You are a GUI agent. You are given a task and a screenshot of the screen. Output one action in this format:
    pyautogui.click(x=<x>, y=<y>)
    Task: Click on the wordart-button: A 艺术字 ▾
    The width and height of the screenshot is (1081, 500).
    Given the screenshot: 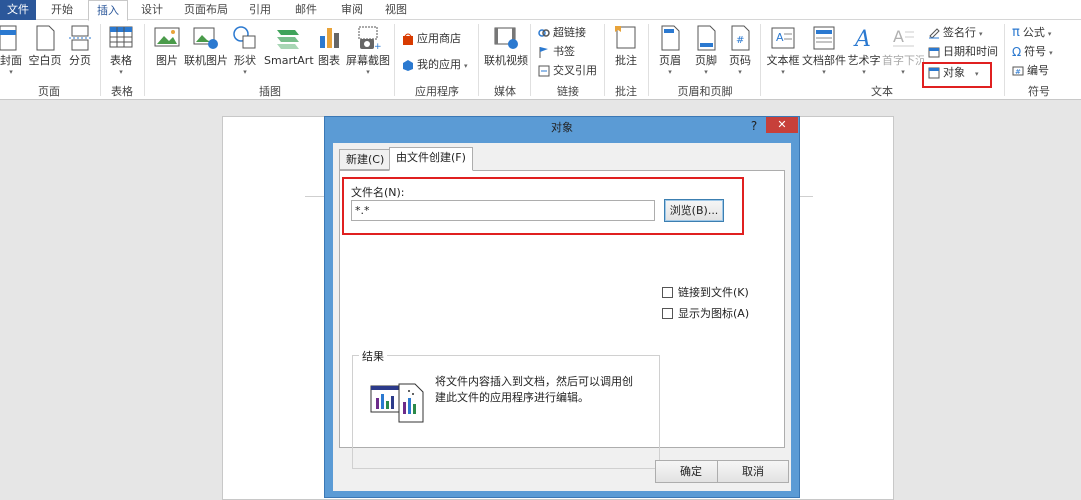 What is the action you would take?
    pyautogui.click(x=864, y=50)
    